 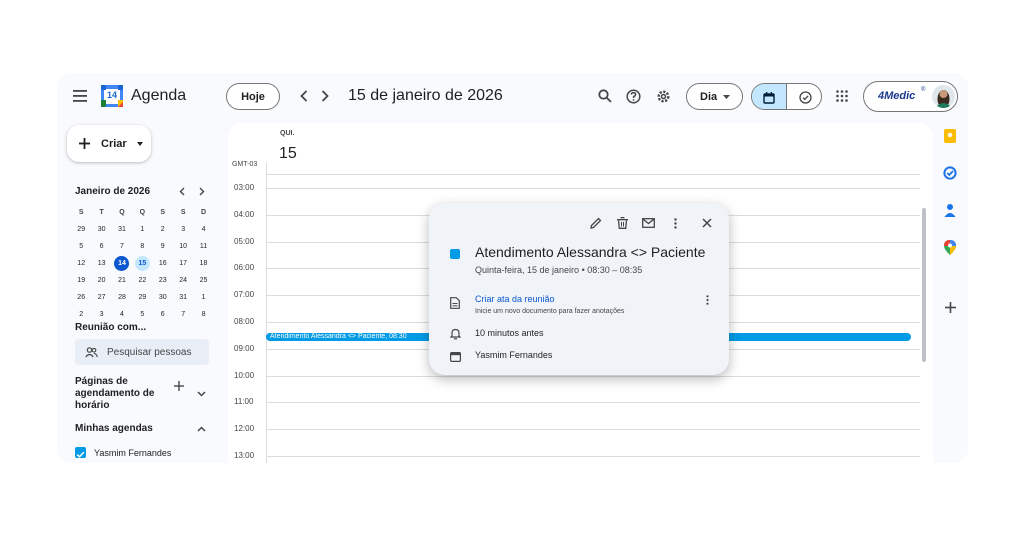 What do you see at coordinates (101, 280) in the screenshot?
I see `mini-calendar-day: 20` at bounding box center [101, 280].